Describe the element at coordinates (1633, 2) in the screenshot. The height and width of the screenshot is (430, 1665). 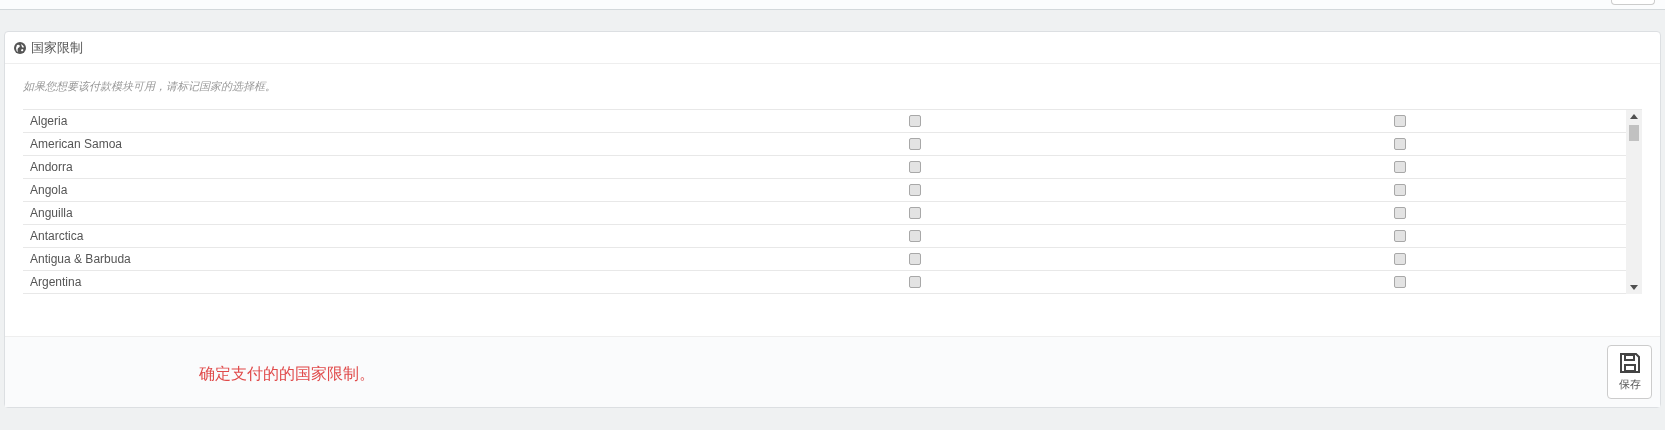
I see `toolbar-button` at that location.